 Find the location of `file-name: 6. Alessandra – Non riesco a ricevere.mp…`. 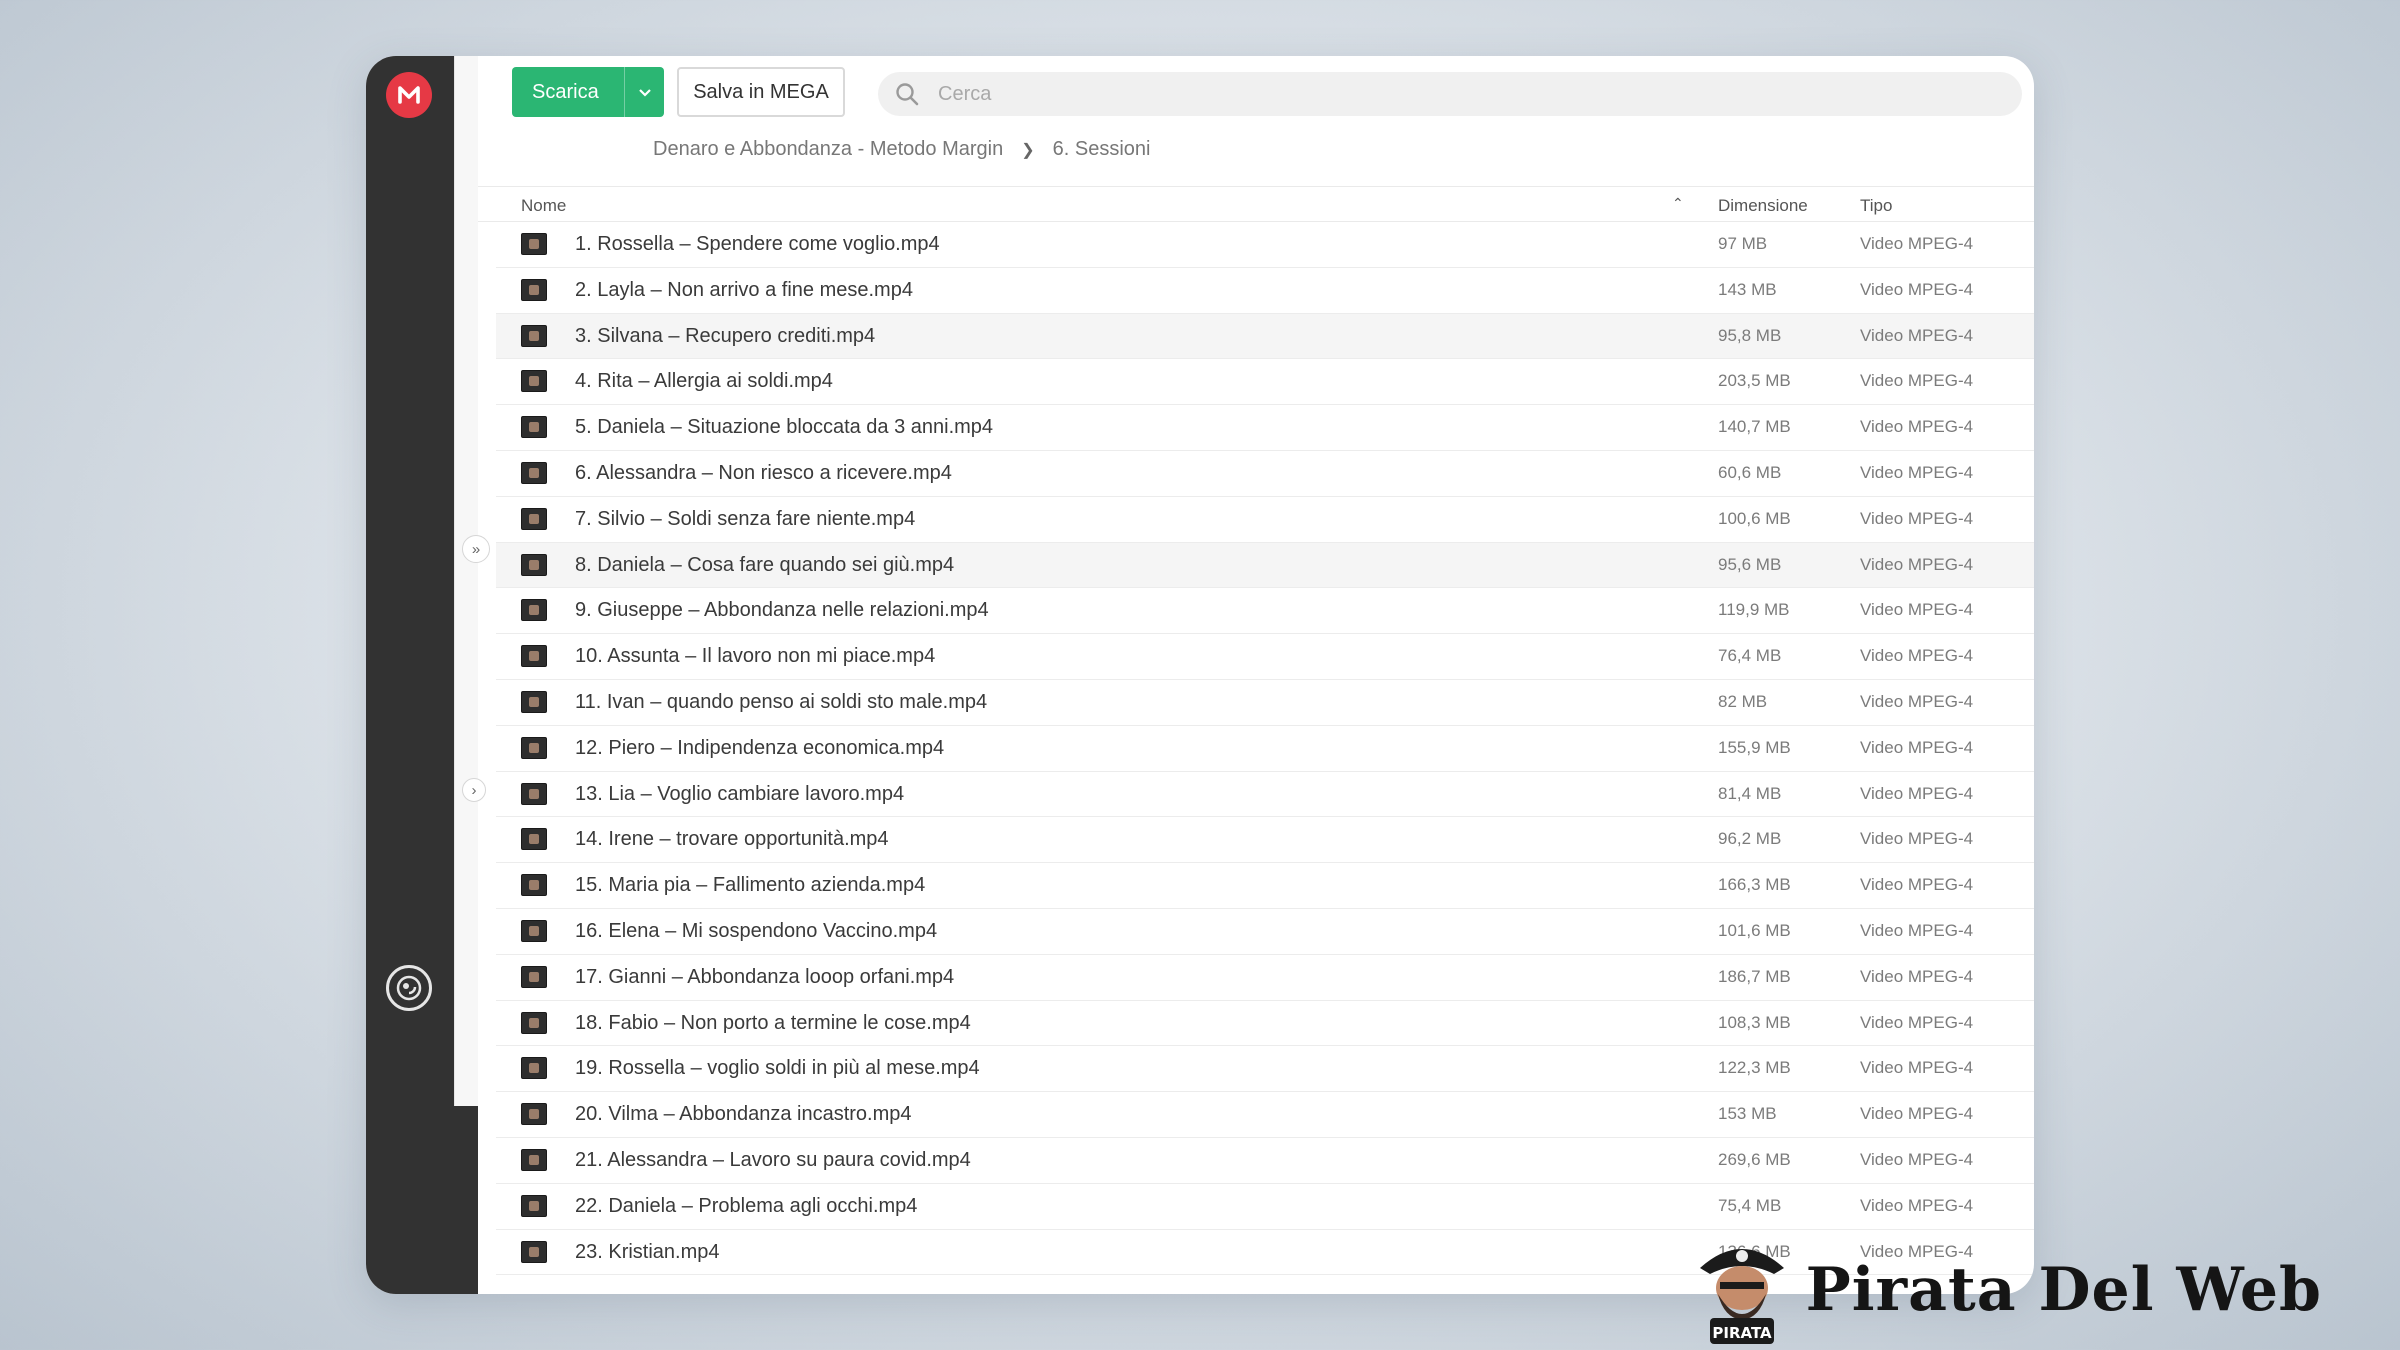

file-name: 6. Alessandra – Non riesco a ricevere.mp… is located at coordinates (763, 472).